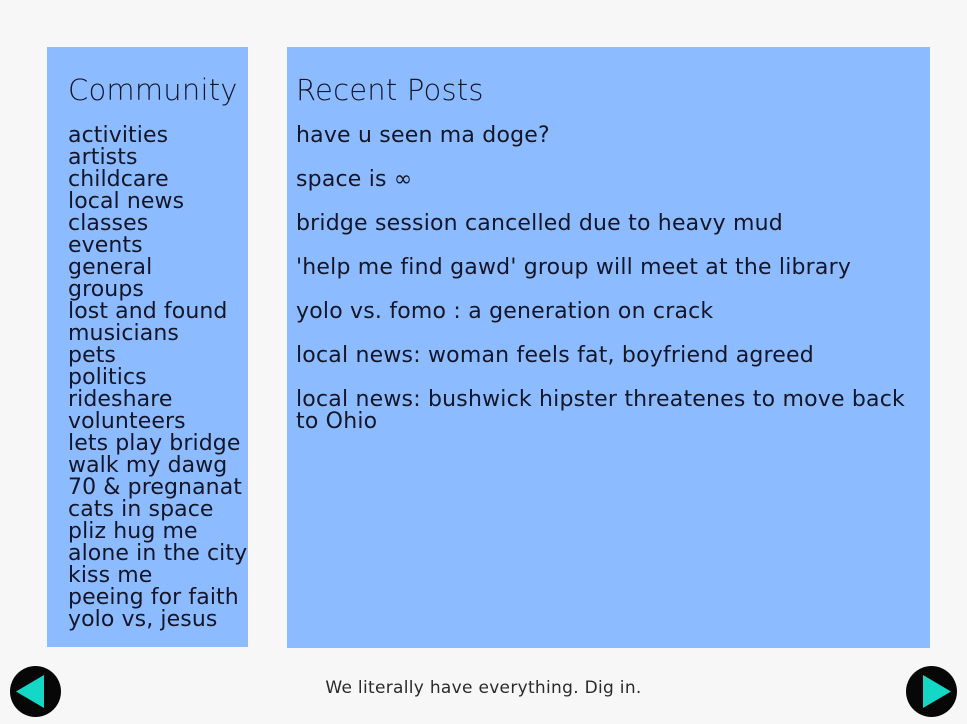 The image size is (967, 724). Describe the element at coordinates (158, 334) in the screenshot. I see `category-link: musicians` at that location.